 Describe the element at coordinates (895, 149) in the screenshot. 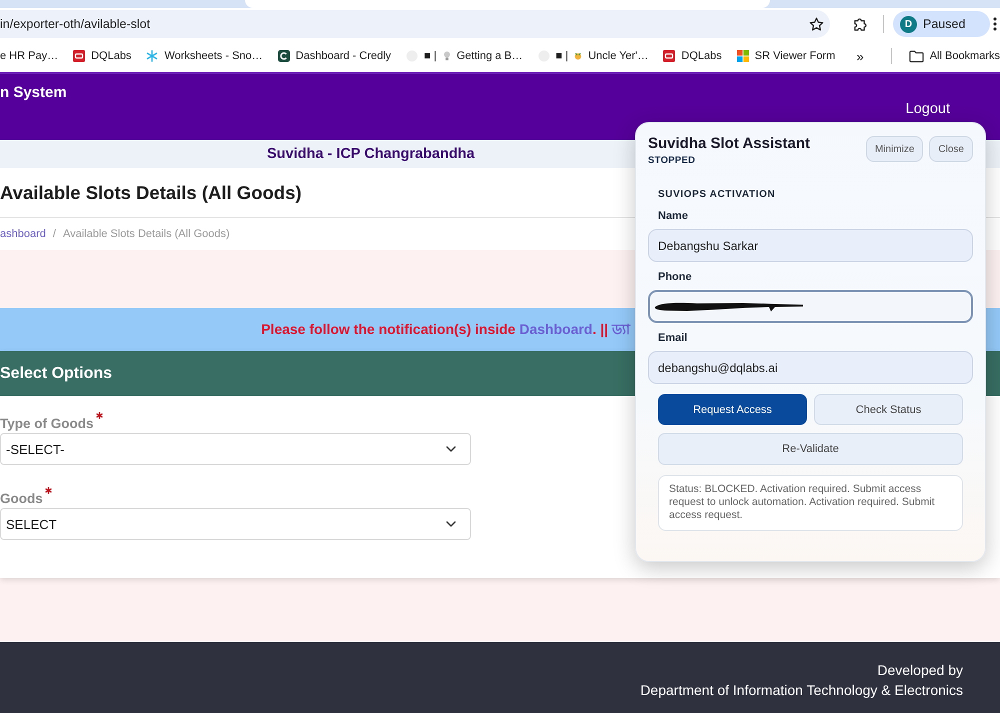

I see `minimize-button: Minimize` at that location.